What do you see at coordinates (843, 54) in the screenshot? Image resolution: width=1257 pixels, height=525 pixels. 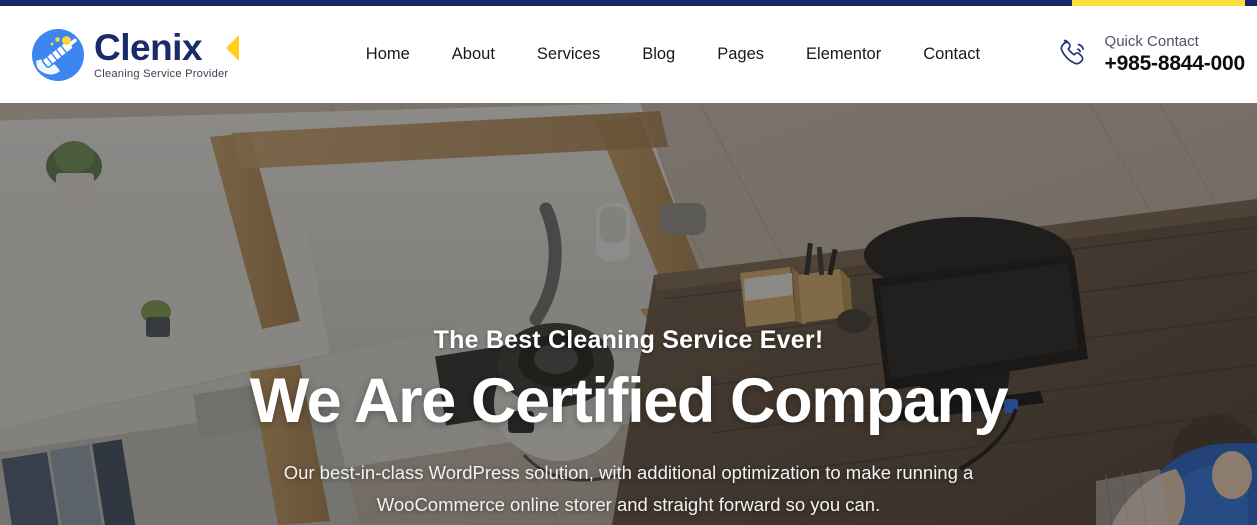 I see `nav-item-elementor: Elementor` at bounding box center [843, 54].